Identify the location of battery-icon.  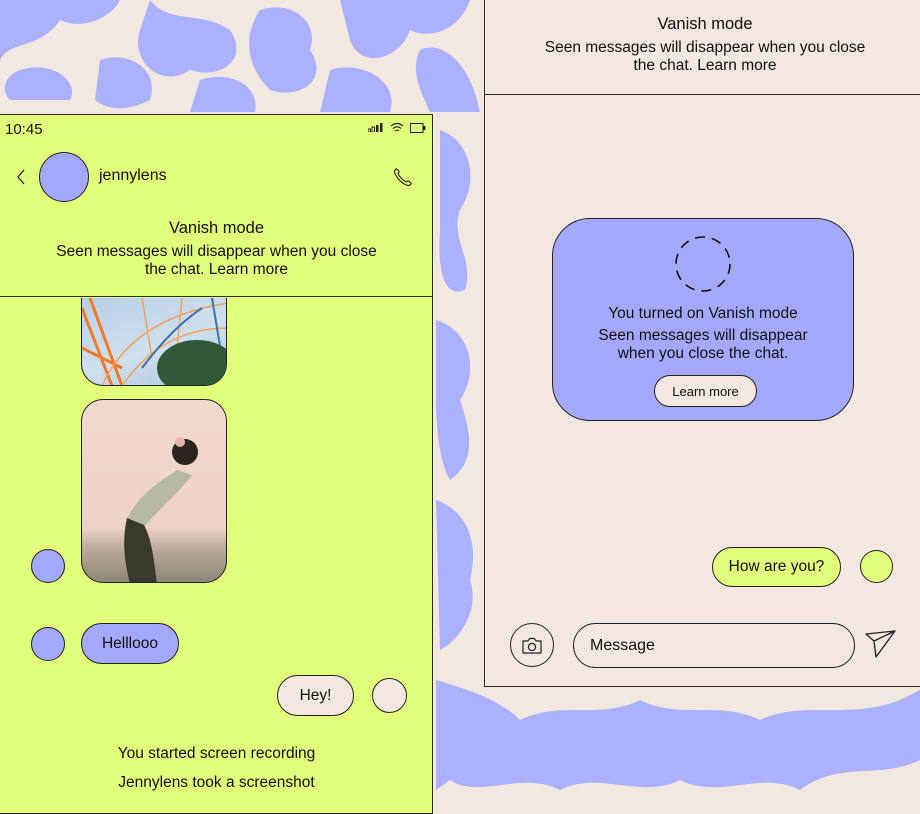
(418, 127).